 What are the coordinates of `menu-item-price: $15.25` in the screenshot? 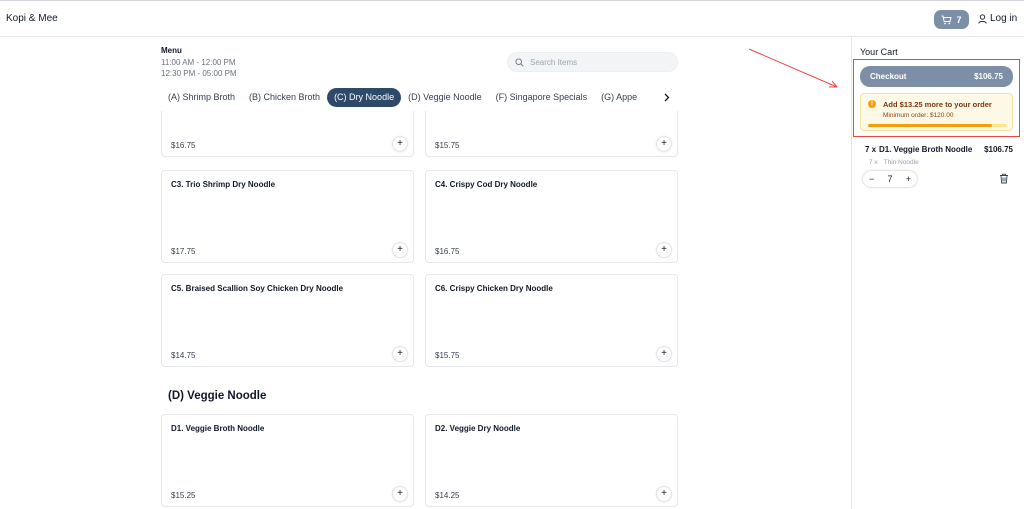 It's located at (183, 495).